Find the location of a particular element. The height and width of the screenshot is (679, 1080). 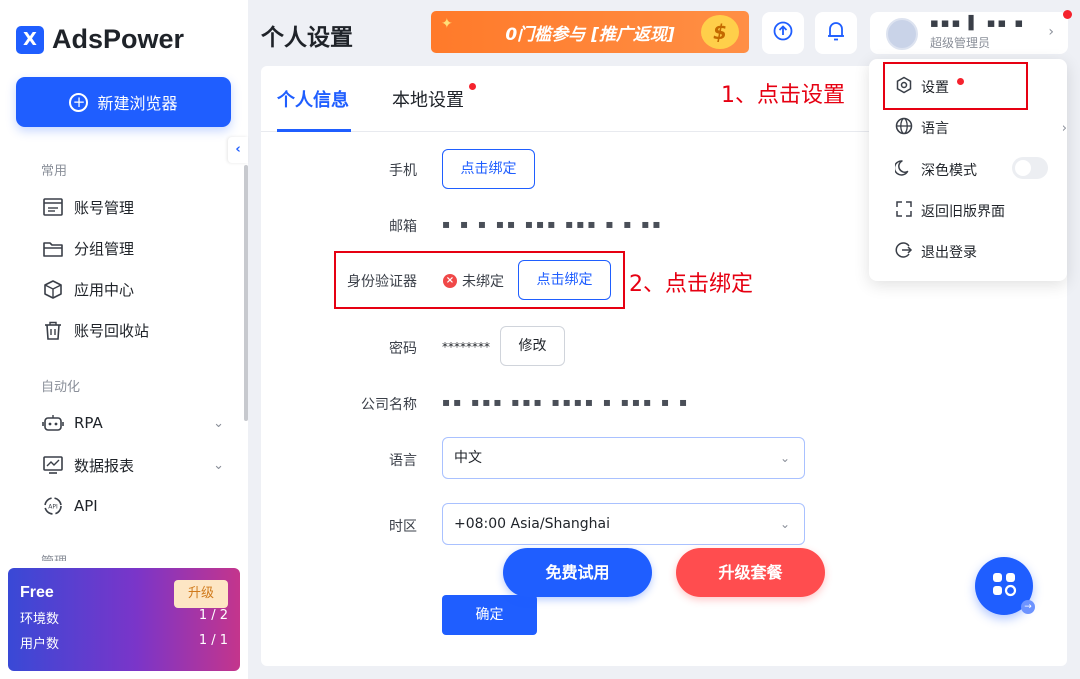

sidebar-item-label: 账号回收站 is located at coordinates (112, 330).